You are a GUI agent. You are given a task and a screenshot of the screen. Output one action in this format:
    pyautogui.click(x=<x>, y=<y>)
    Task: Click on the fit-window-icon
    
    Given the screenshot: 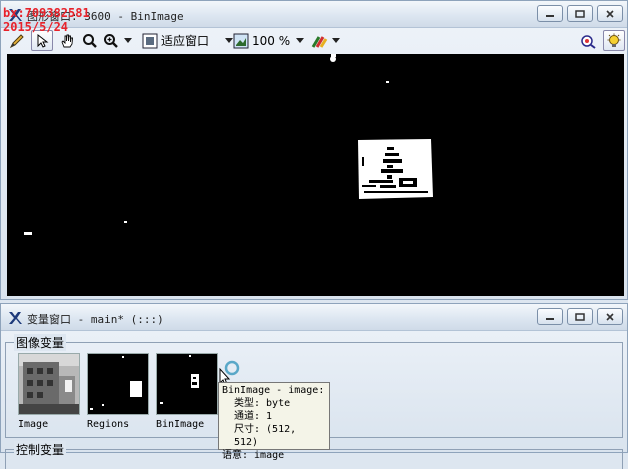 What is the action you would take?
    pyautogui.click(x=150, y=40)
    